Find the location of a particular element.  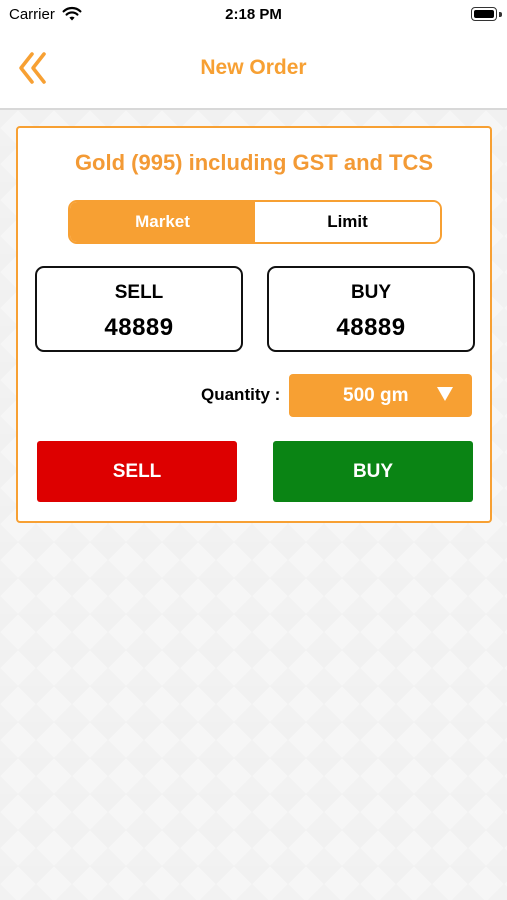

buy-button: BUY is located at coordinates (373, 471).